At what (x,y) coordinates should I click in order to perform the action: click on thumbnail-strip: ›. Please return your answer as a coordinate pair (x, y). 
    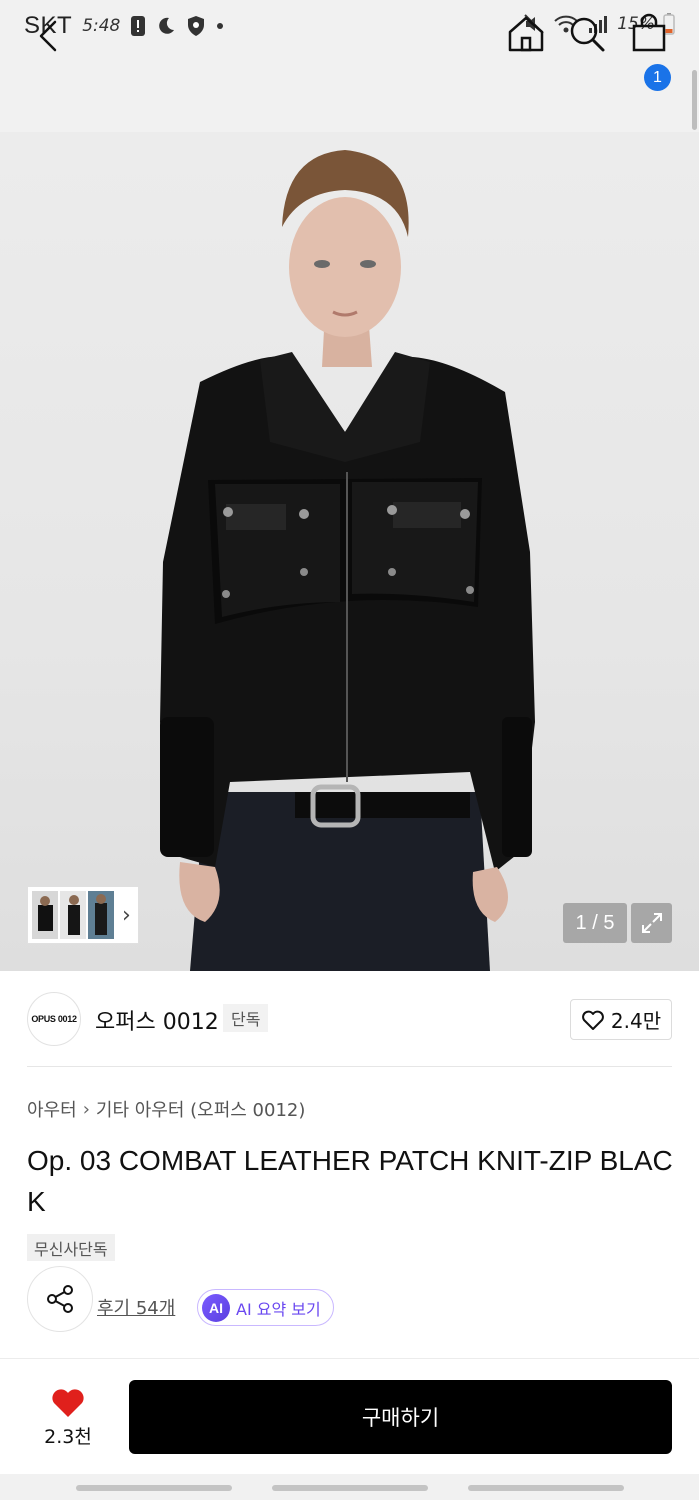
    Looking at the image, I should click on (83, 915).